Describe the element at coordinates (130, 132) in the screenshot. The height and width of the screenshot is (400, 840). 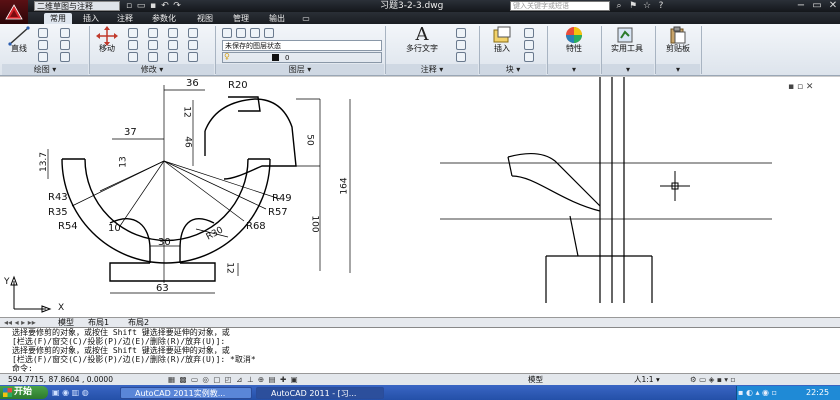
I see `dim-label: 37` at that location.